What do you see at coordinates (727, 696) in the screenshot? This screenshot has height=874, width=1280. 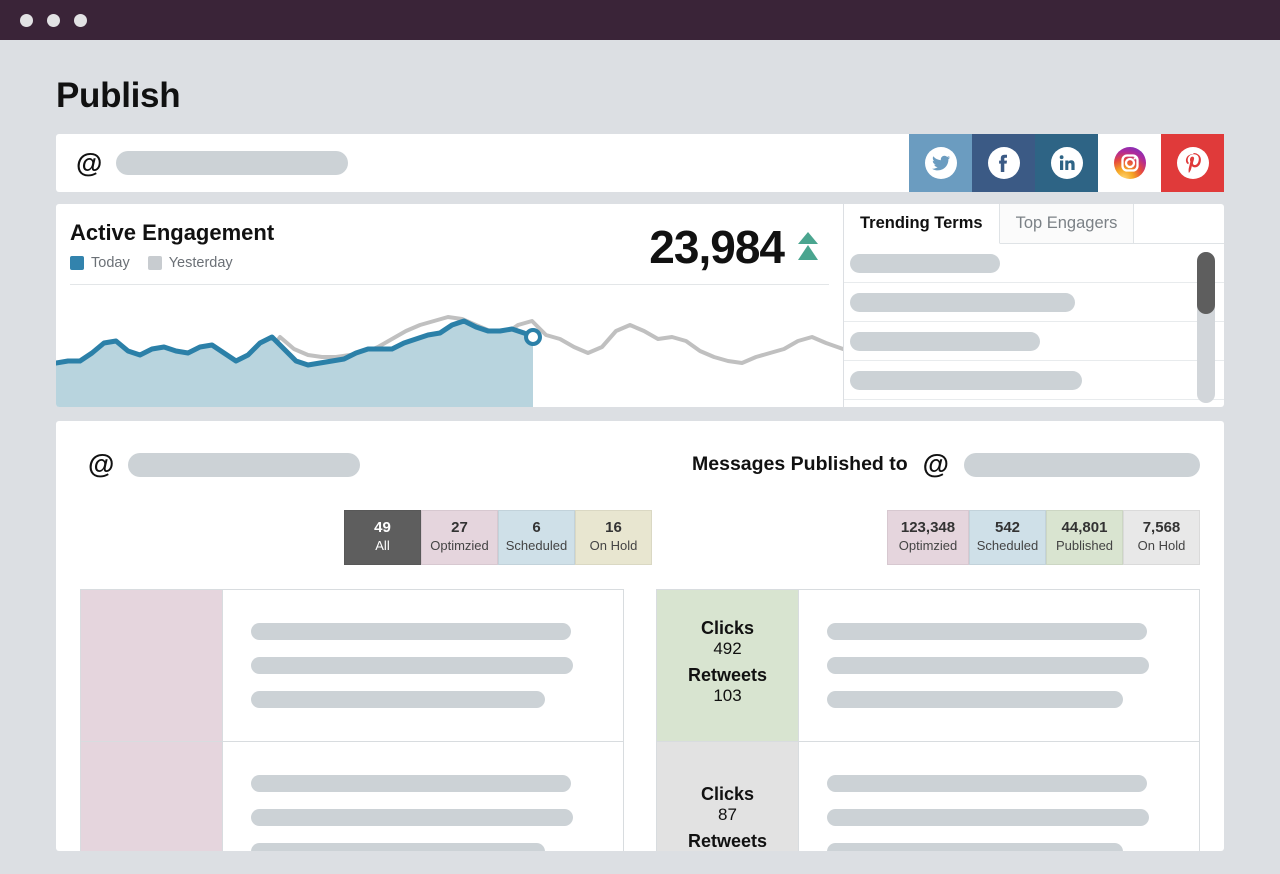 I see `metric-value-retweets: 103` at bounding box center [727, 696].